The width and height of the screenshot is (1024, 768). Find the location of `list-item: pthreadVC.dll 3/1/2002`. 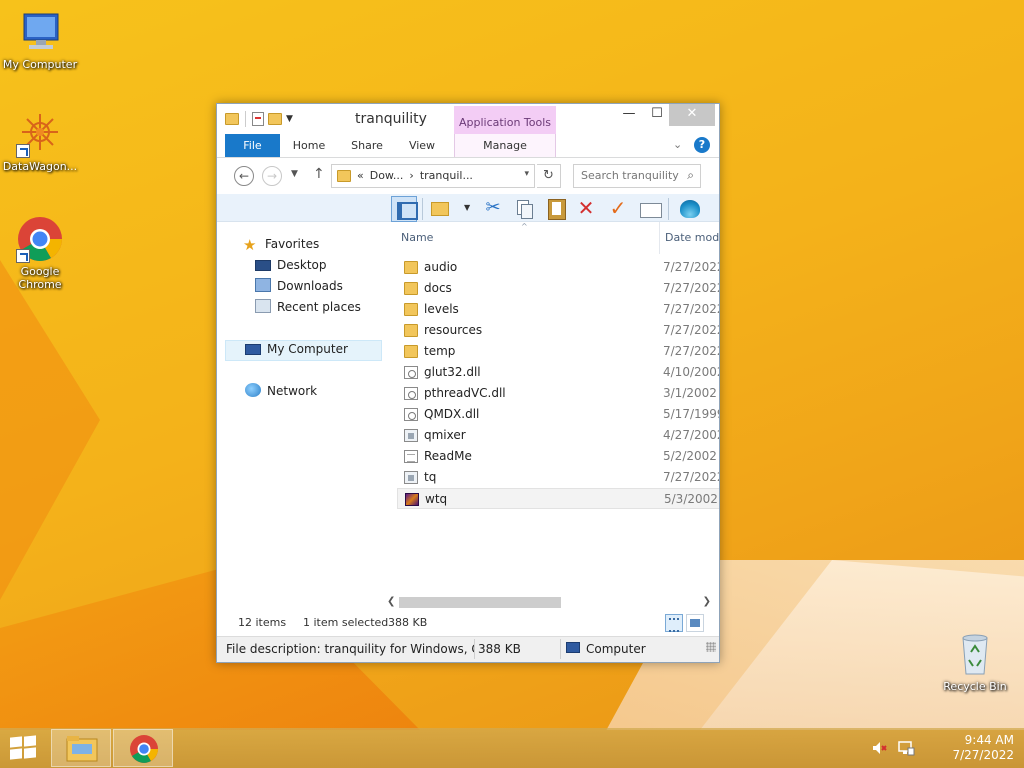

list-item: pthreadVC.dll 3/1/2002 is located at coordinates (558, 393).